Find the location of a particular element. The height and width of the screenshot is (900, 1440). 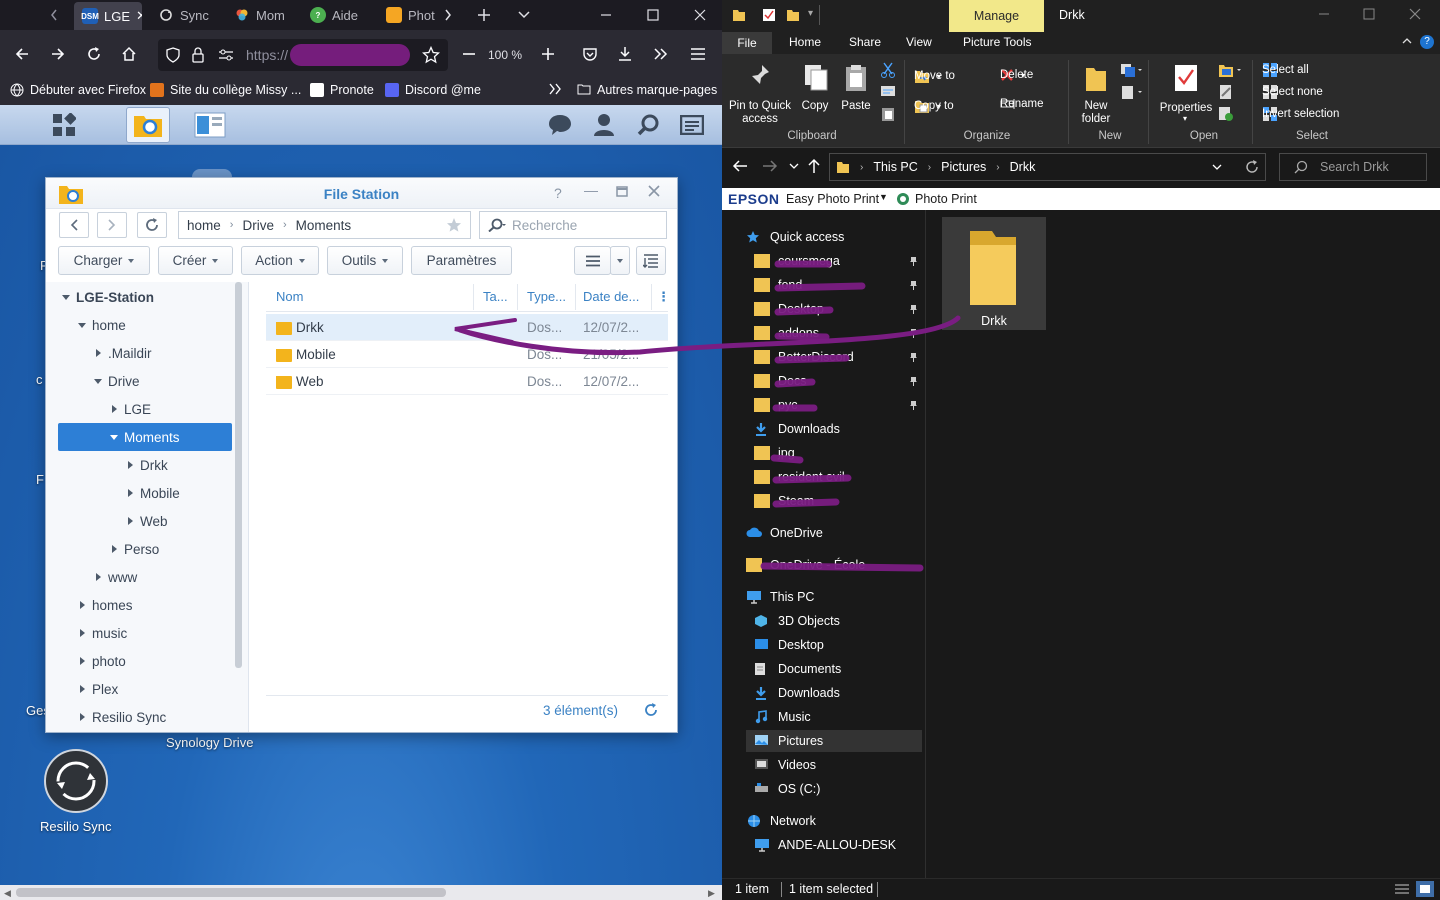

breadcrumb: home › Drive › Moments is located at coordinates (324, 225).